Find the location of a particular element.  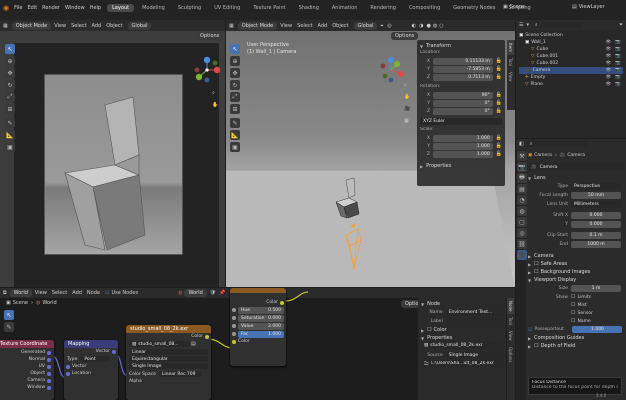

menu-view: View is located at coordinates (60, 26).